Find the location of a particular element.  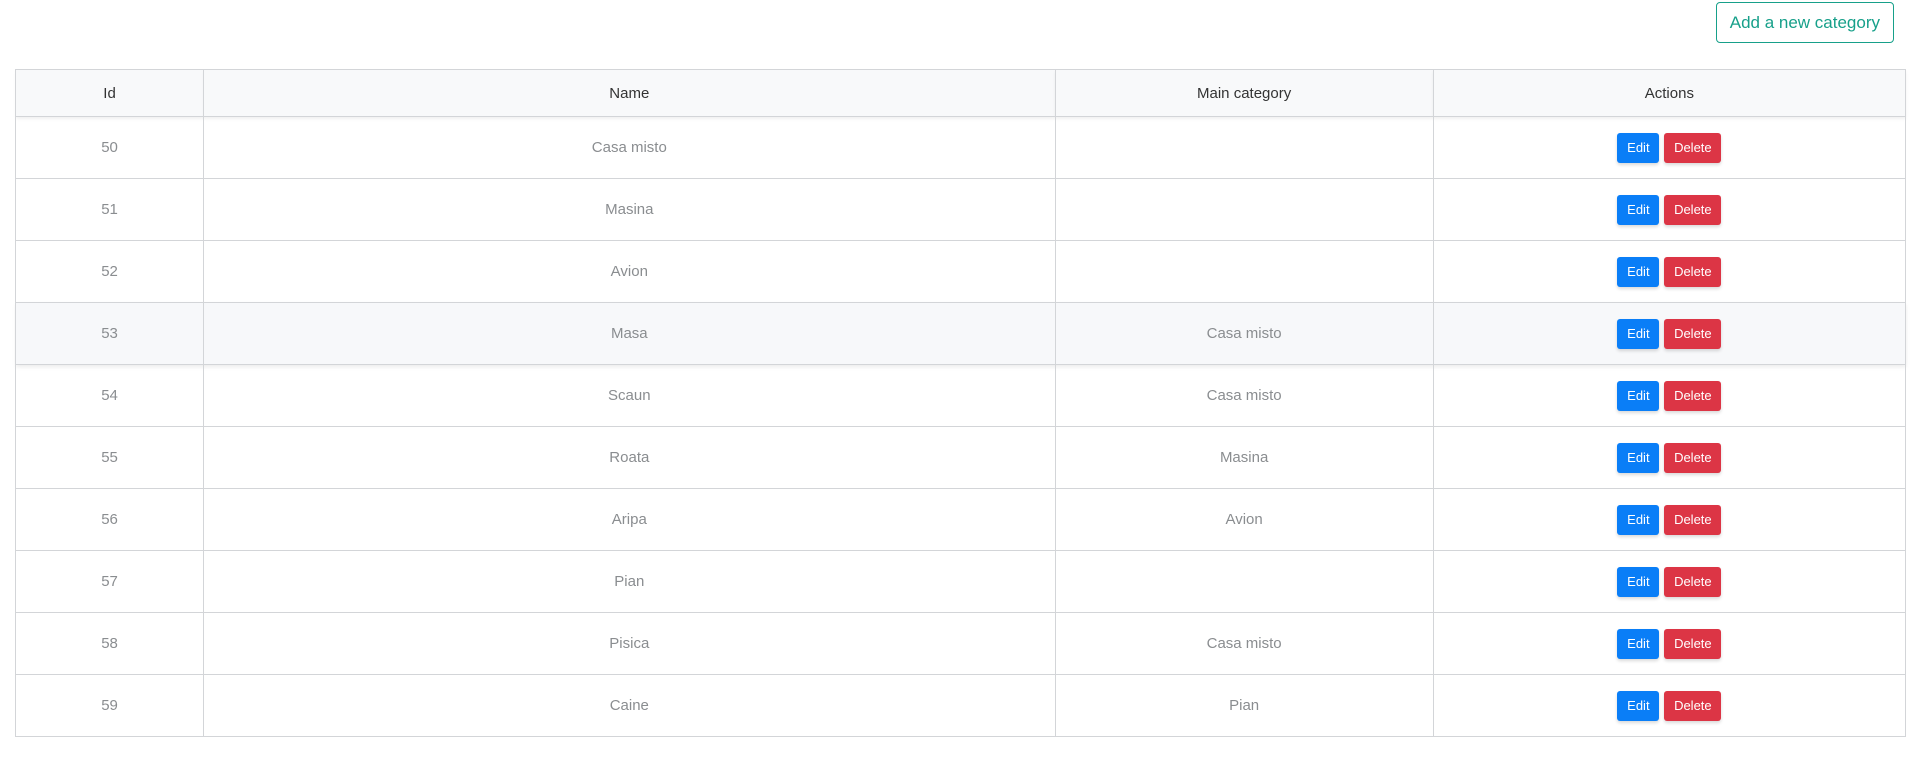

cell-id: 53 is located at coordinates (109, 333).